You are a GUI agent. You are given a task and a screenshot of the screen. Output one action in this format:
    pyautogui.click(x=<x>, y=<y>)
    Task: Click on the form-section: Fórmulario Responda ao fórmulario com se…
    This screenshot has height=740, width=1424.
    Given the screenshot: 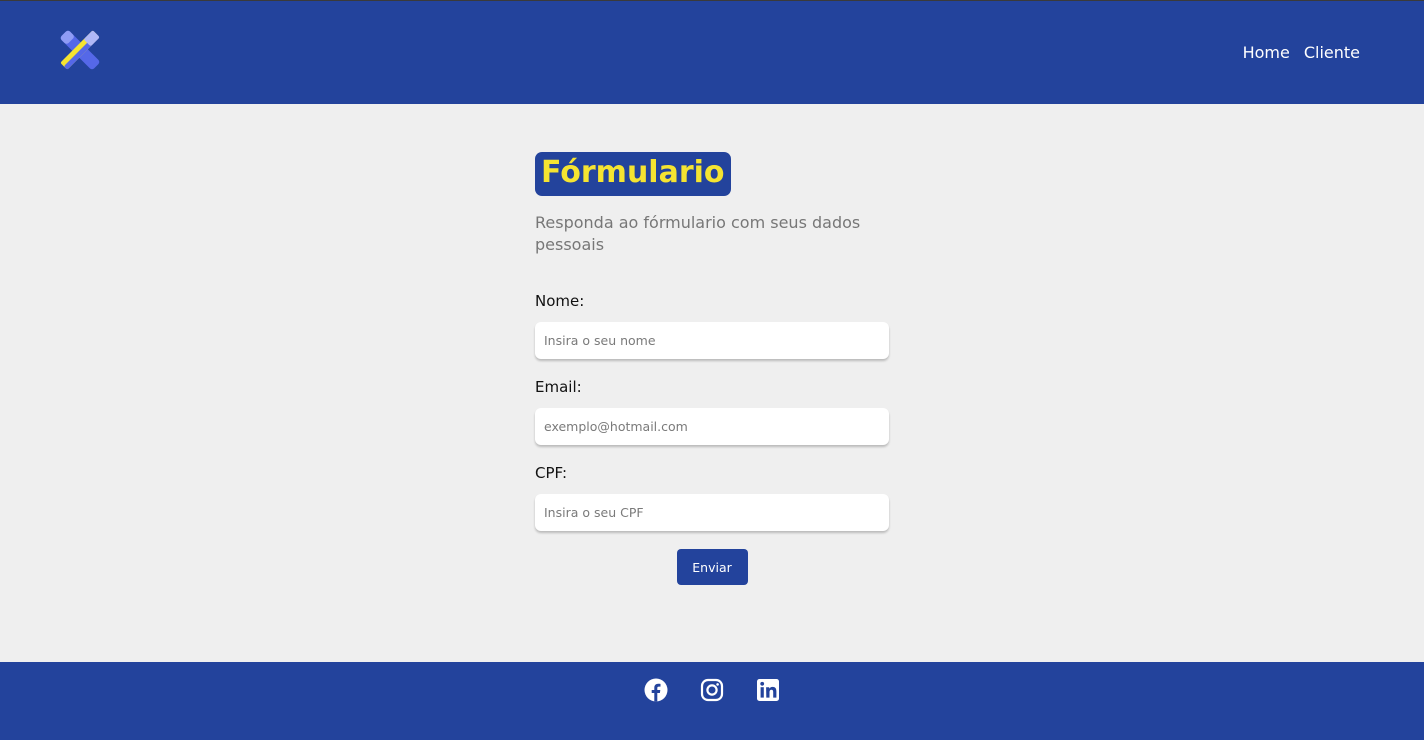 What is the action you would take?
    pyautogui.click(x=712, y=368)
    